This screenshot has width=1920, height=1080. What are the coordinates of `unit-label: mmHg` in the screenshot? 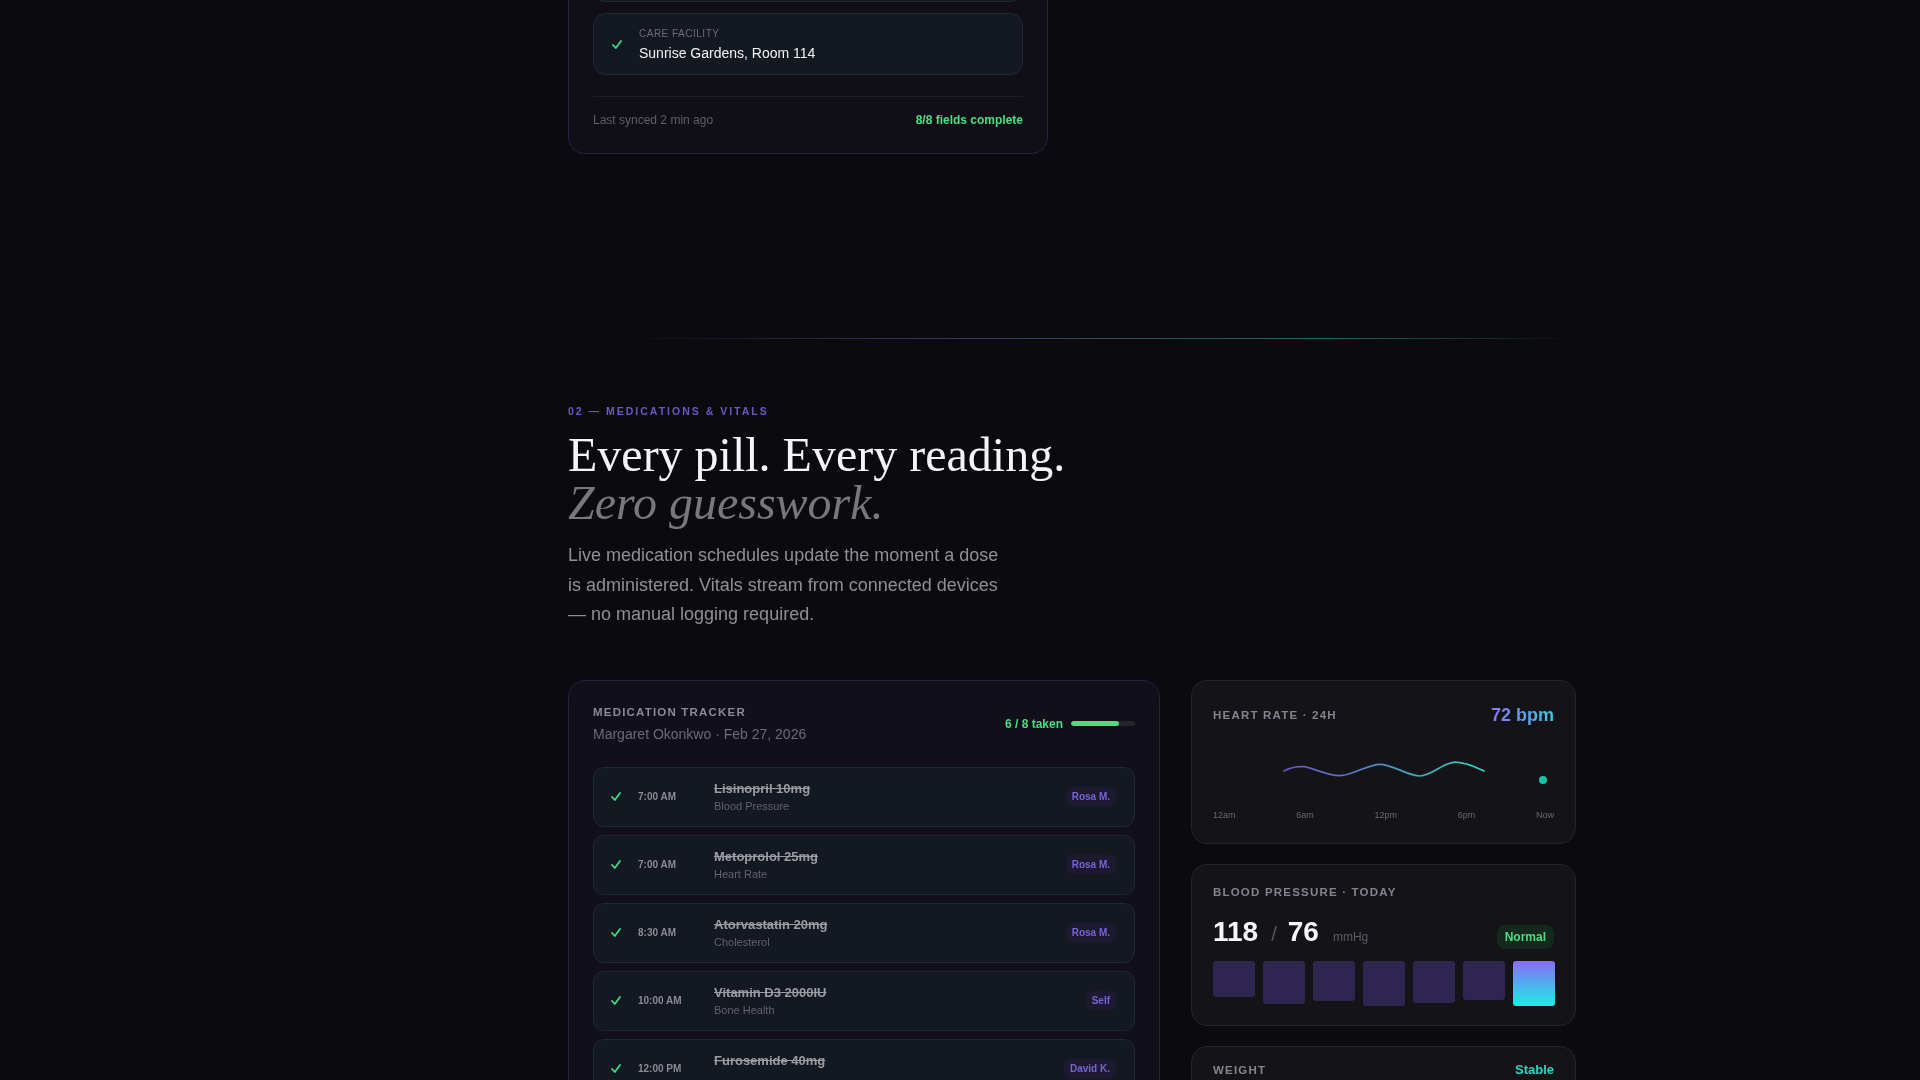 It's located at (1350, 936).